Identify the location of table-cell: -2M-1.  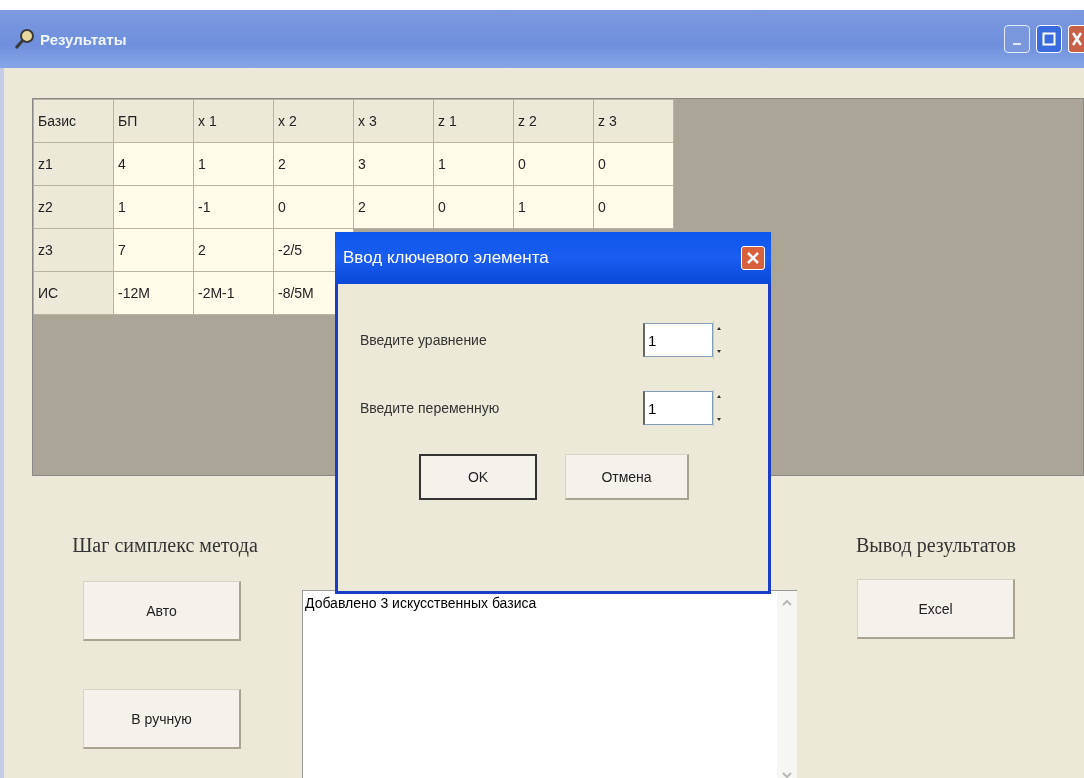
(233, 293).